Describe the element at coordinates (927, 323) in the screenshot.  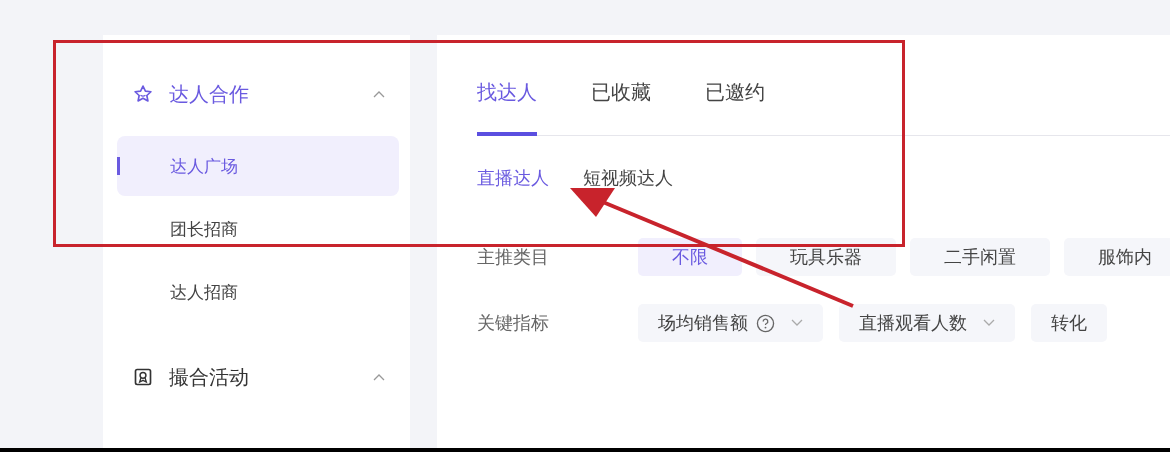
I see `dropdown-chip: 直播观看人数` at that location.